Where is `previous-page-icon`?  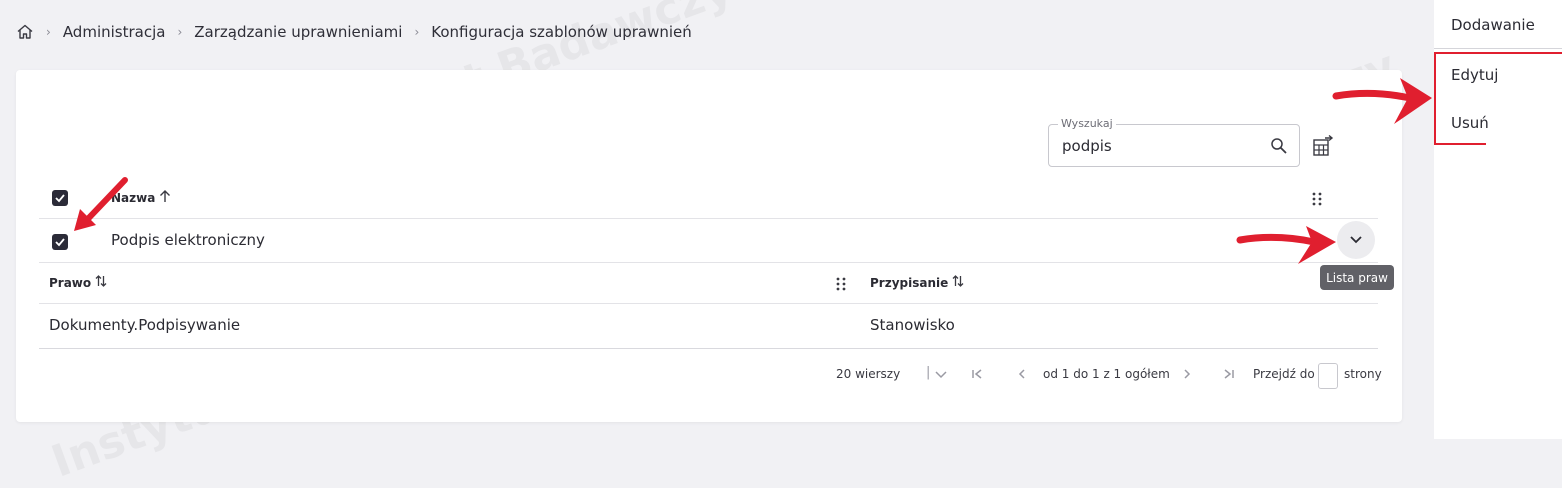 previous-page-icon is located at coordinates (1022, 376).